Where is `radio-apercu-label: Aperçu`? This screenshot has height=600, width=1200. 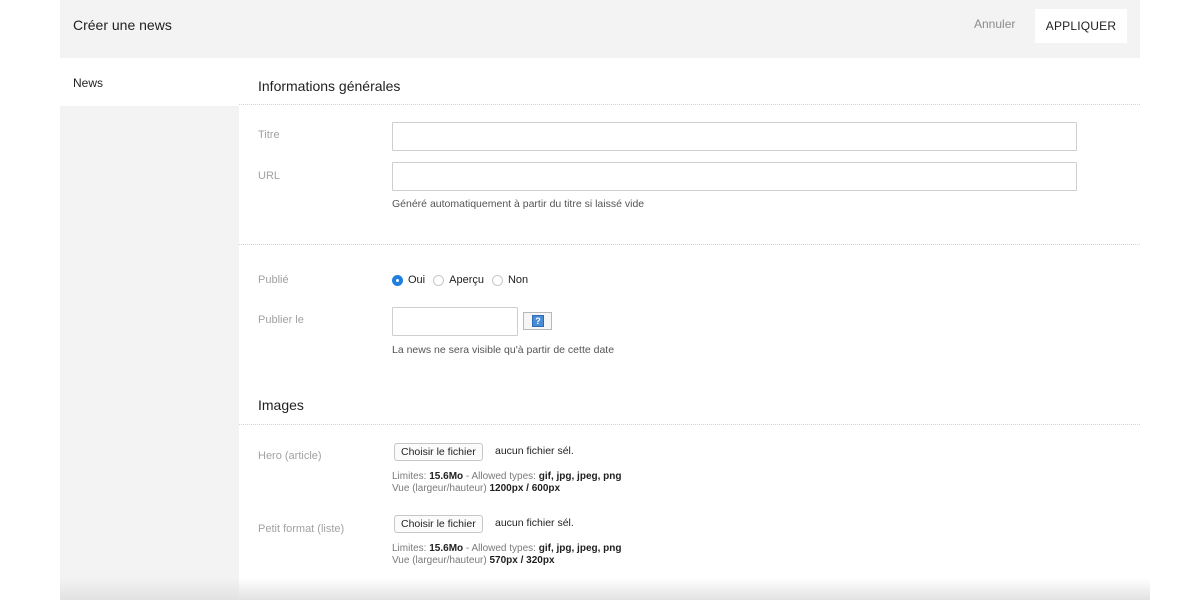 radio-apercu-label: Aperçu is located at coordinates (466, 280).